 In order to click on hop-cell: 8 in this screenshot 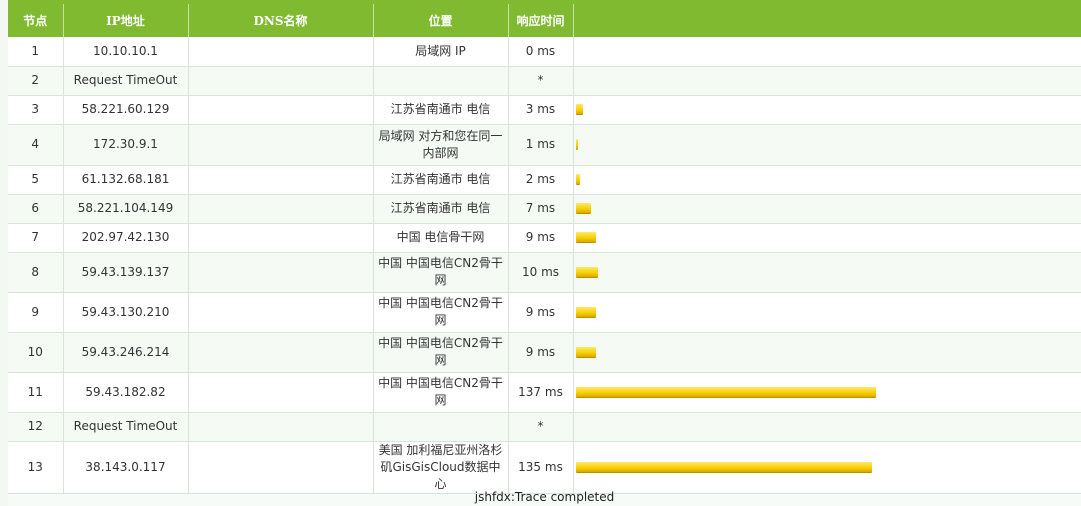, I will do `click(36, 272)`.